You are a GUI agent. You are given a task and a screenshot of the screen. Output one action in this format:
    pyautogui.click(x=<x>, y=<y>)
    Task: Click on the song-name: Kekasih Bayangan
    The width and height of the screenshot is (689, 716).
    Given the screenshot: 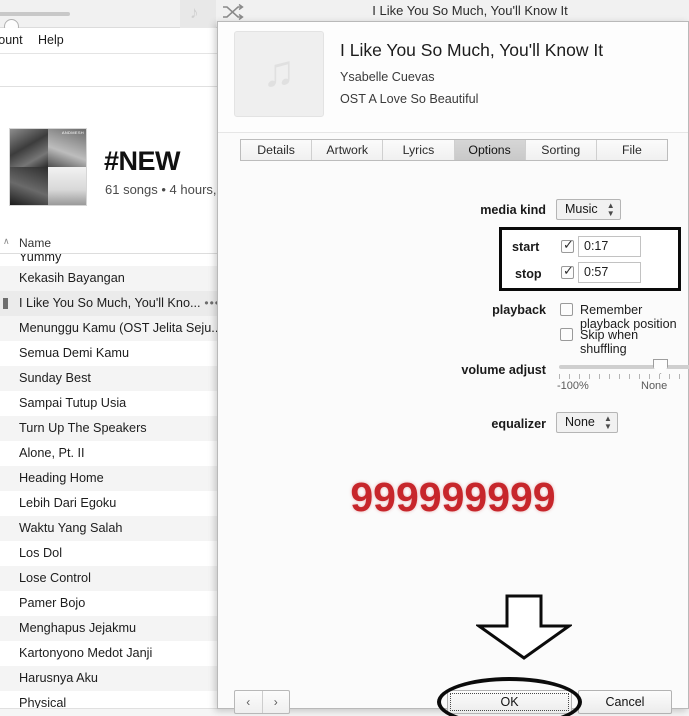 What is the action you would take?
    pyautogui.click(x=72, y=278)
    